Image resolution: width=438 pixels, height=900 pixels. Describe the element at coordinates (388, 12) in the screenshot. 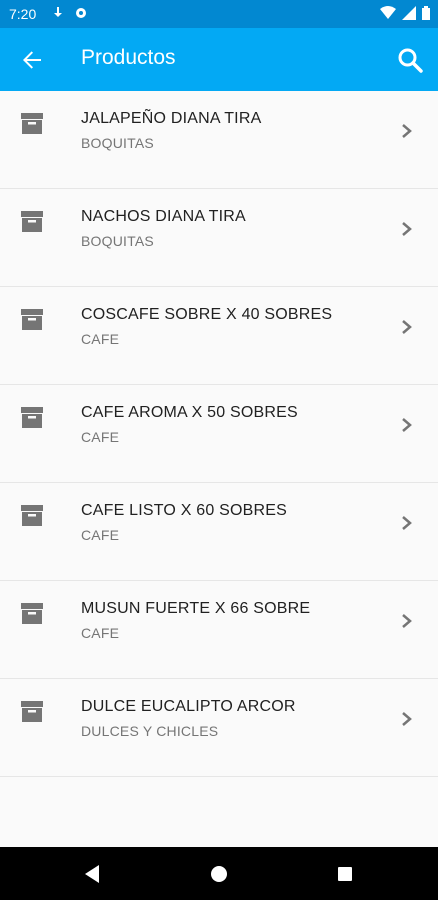

I see `wifi-icon` at that location.